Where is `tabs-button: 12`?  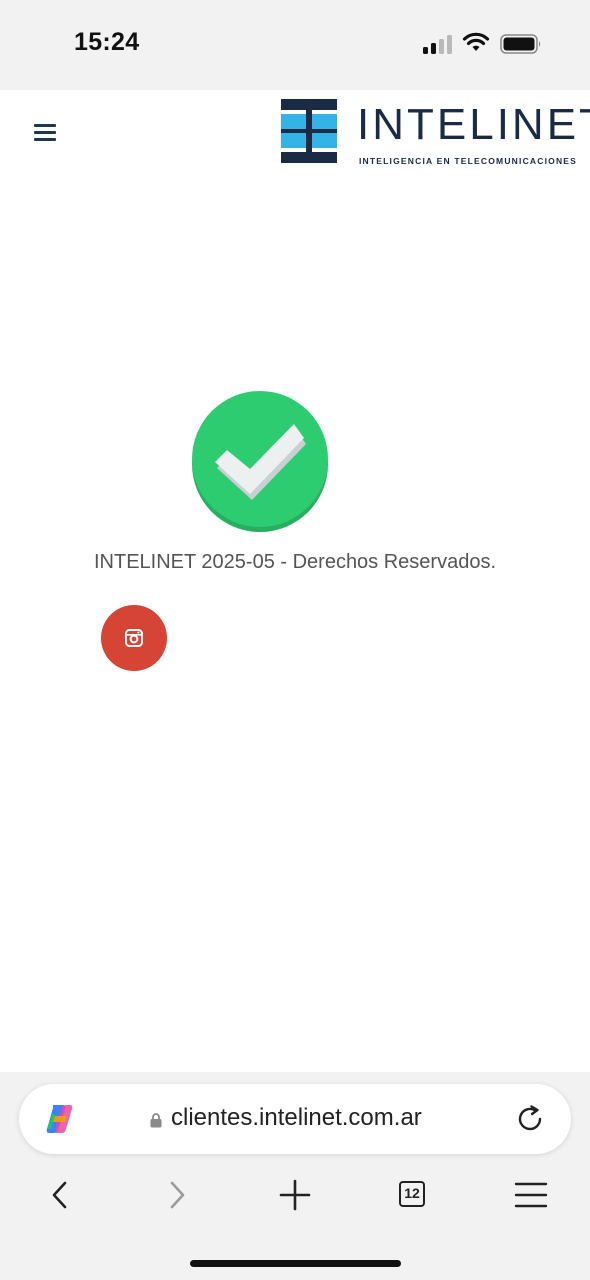 tabs-button: 12 is located at coordinates (417, 1195).